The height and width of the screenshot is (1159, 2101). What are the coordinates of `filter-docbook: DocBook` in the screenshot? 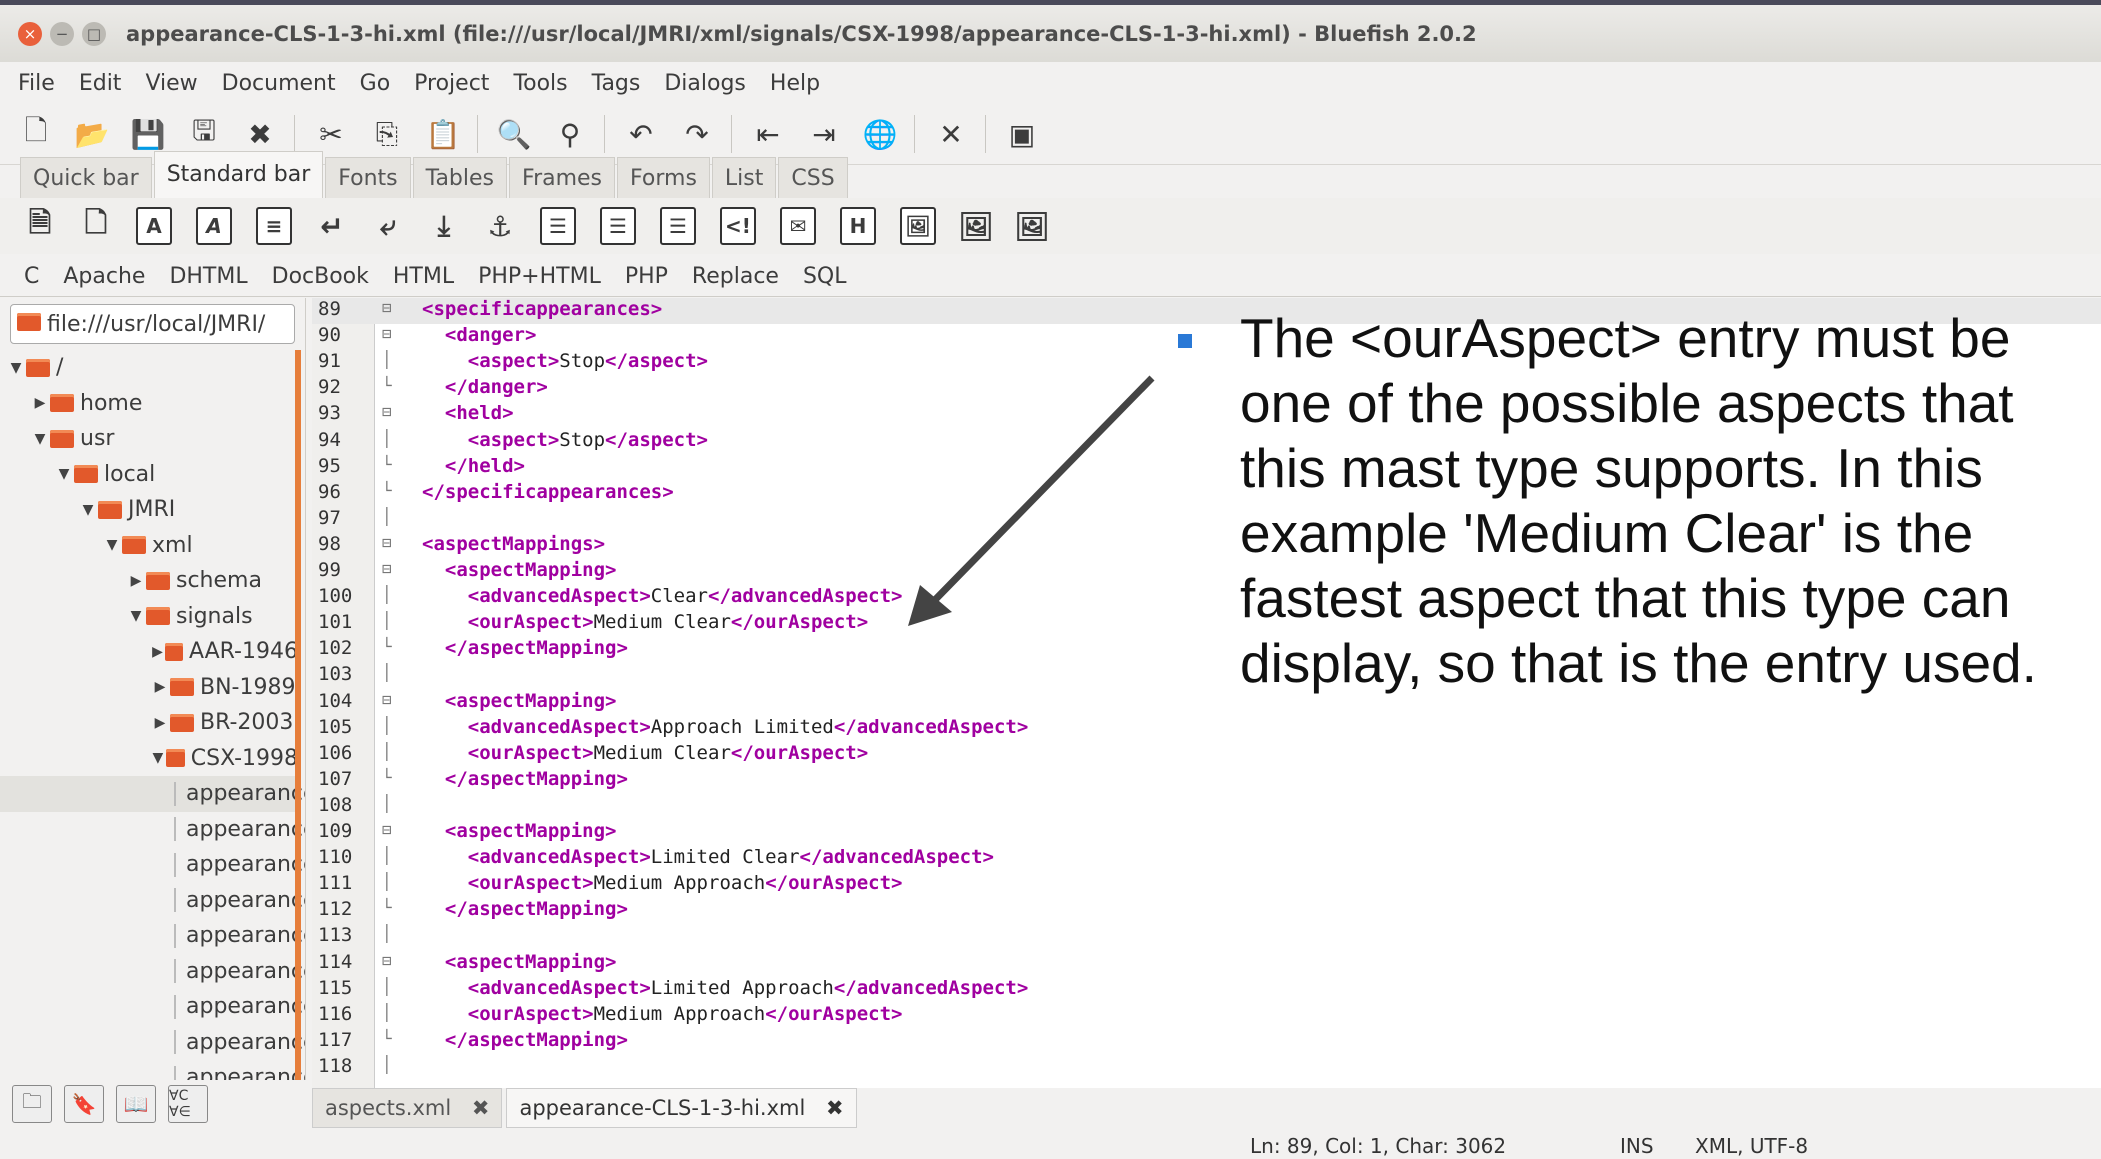 It's located at (320, 276).